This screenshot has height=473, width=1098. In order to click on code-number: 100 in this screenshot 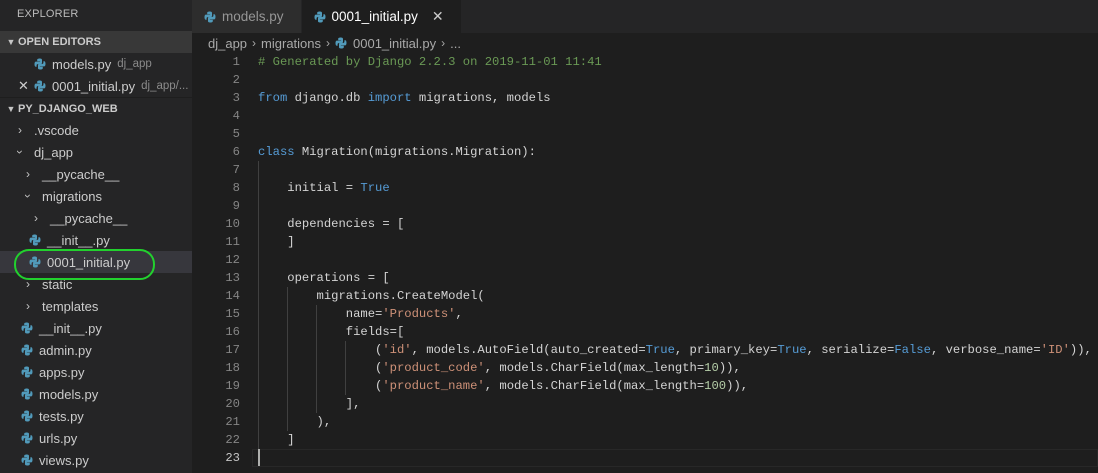, I will do `click(715, 386)`.